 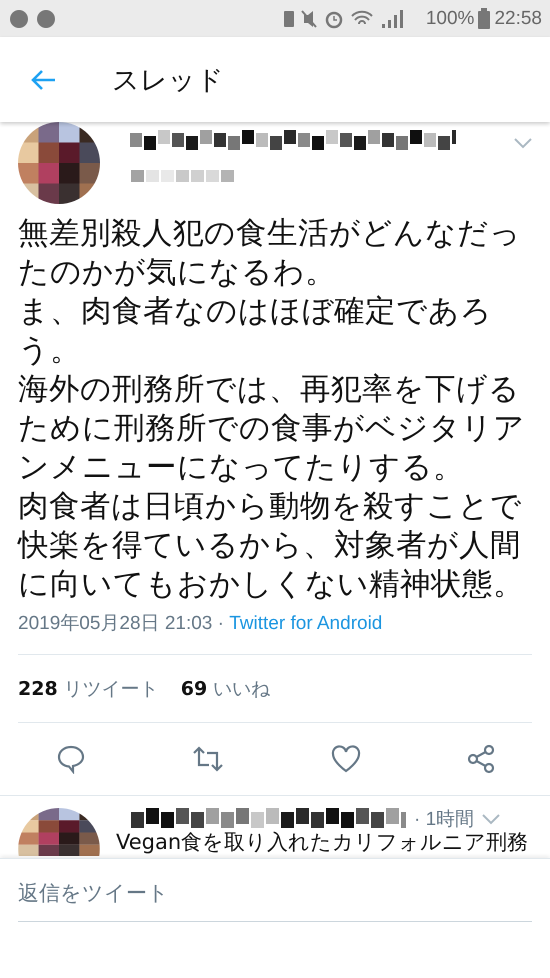 I want to click on tweet-text: 肉食者は日頃から動物を殺すことで快楽を得ているから、対象者が人間に向いてもおかしくない精神状態。, so click(x=271, y=546).